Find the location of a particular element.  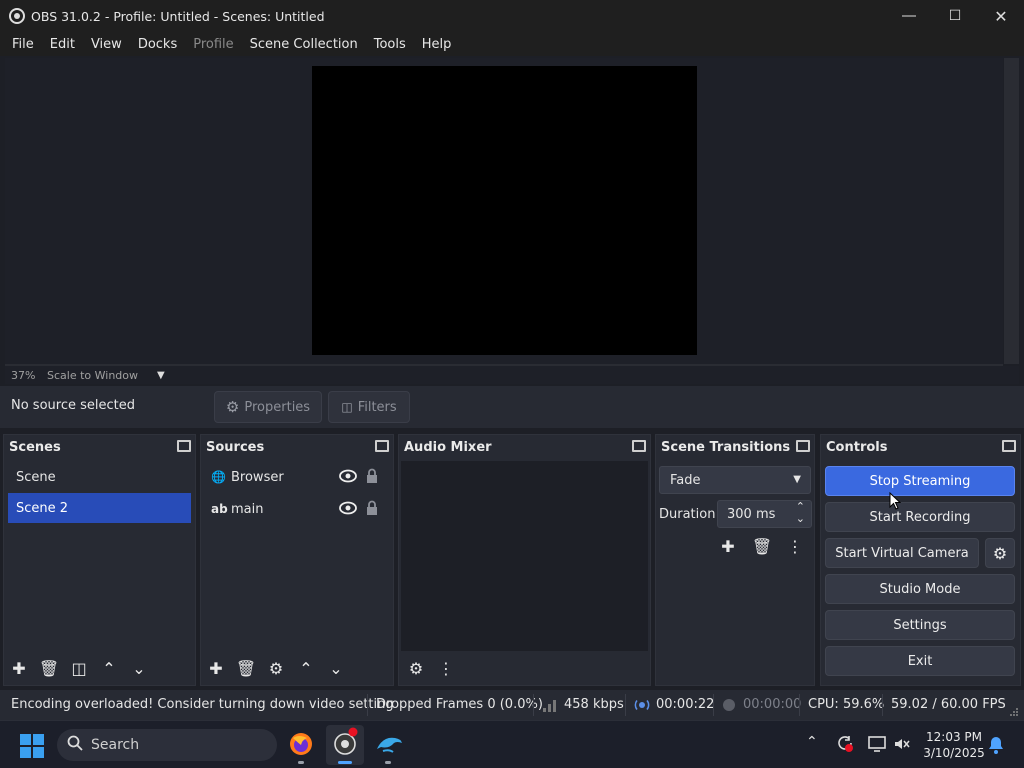

audio-mixer-dock: Audio Mixer ⚙ ⋮ is located at coordinates (524, 560).